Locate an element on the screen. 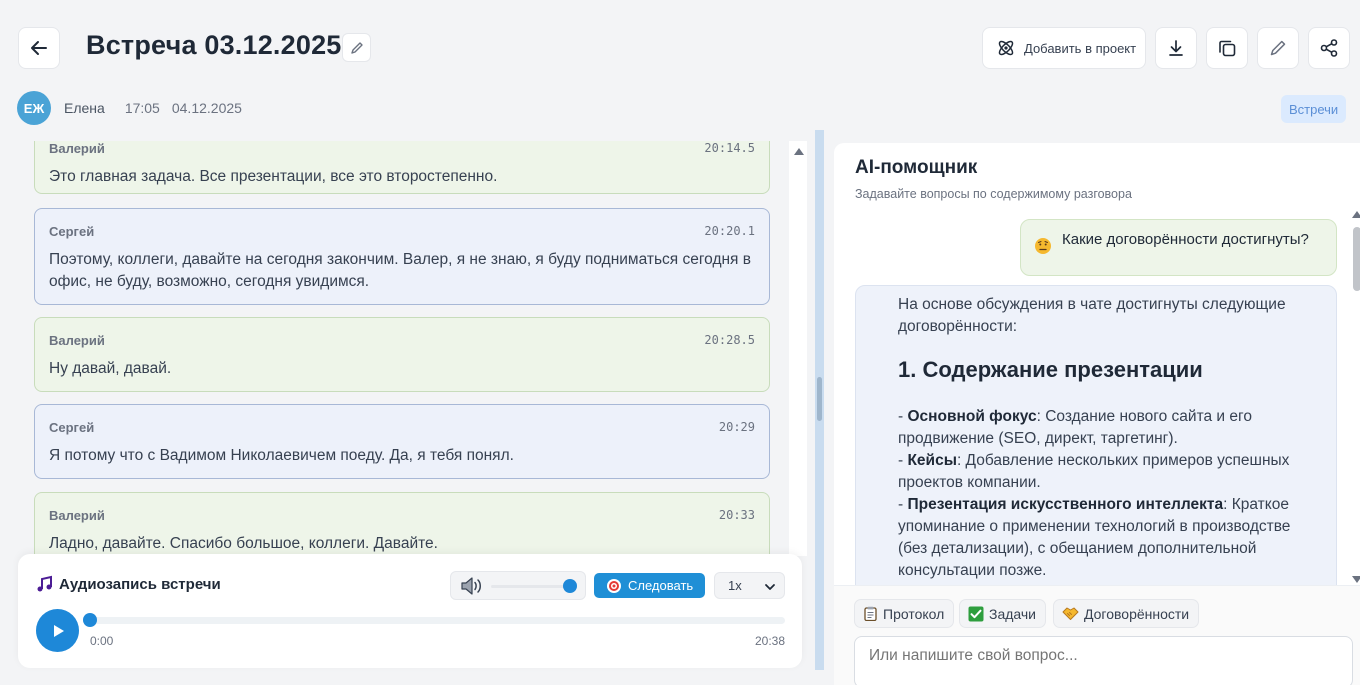 This screenshot has width=1360, height=685. edit-icon is located at coordinates (1278, 48).